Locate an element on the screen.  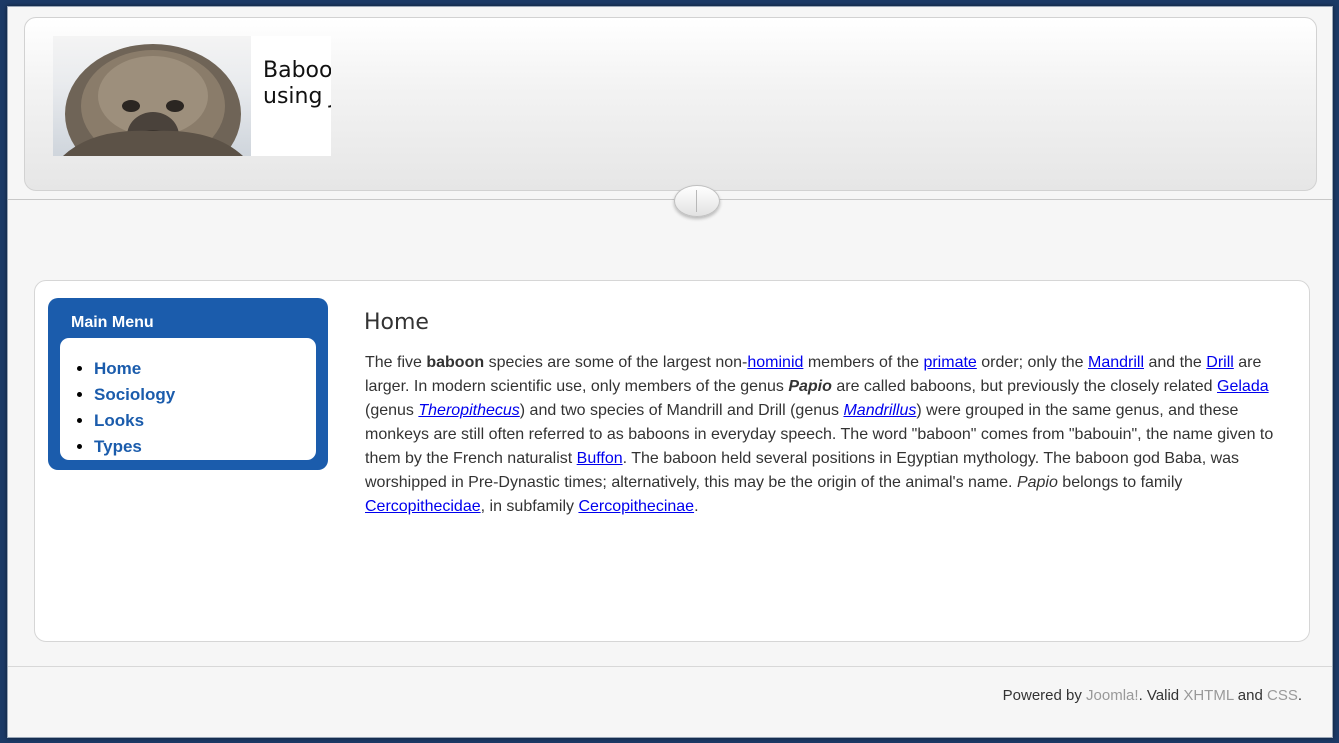
text: and the is located at coordinates (1175, 362).